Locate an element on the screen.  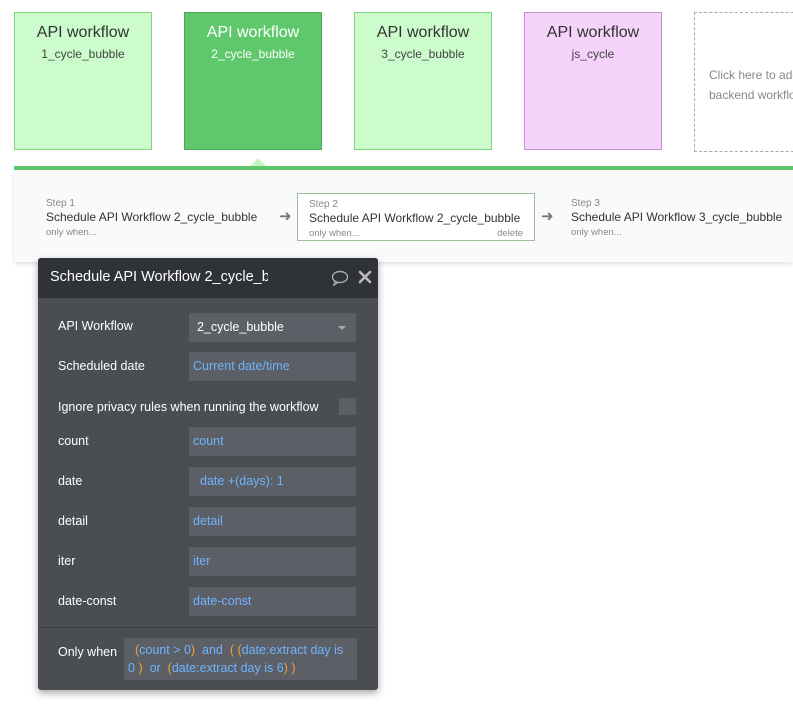
iter-label: iter is located at coordinates (67, 561).